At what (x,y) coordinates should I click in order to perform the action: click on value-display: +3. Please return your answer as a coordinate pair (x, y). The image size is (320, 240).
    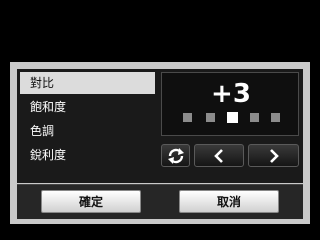
    Looking at the image, I should click on (230, 104).